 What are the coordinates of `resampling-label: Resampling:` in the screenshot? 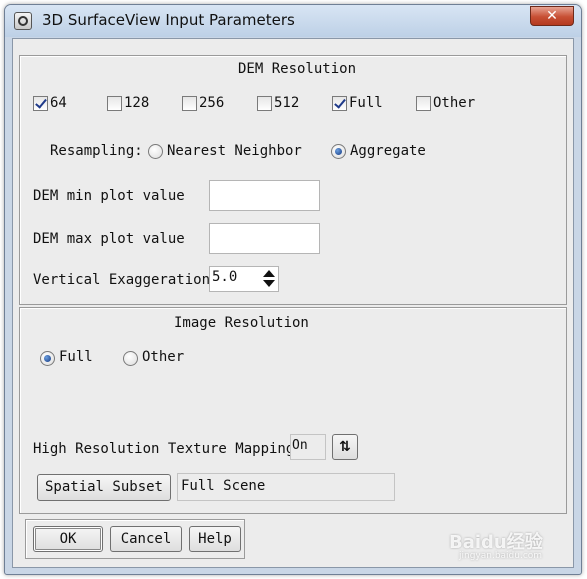 It's located at (96, 151).